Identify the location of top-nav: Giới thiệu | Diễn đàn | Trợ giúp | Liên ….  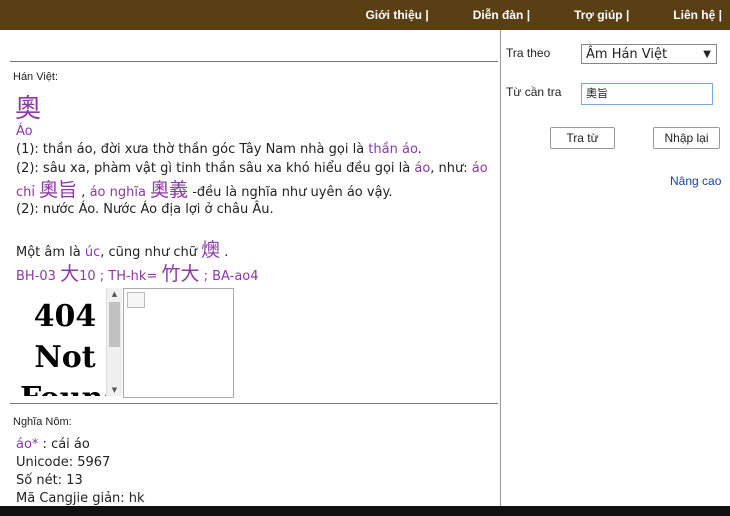
(521, 15).